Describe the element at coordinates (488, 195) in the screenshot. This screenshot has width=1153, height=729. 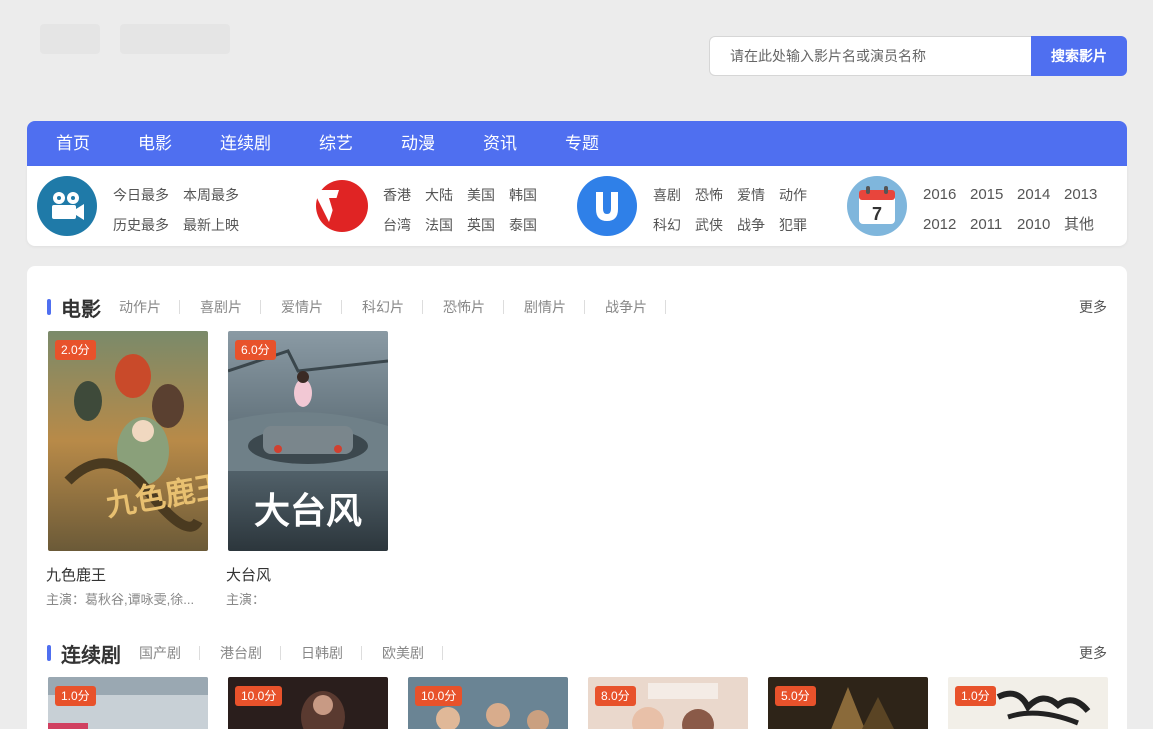
I see `category-link: 美国` at that location.